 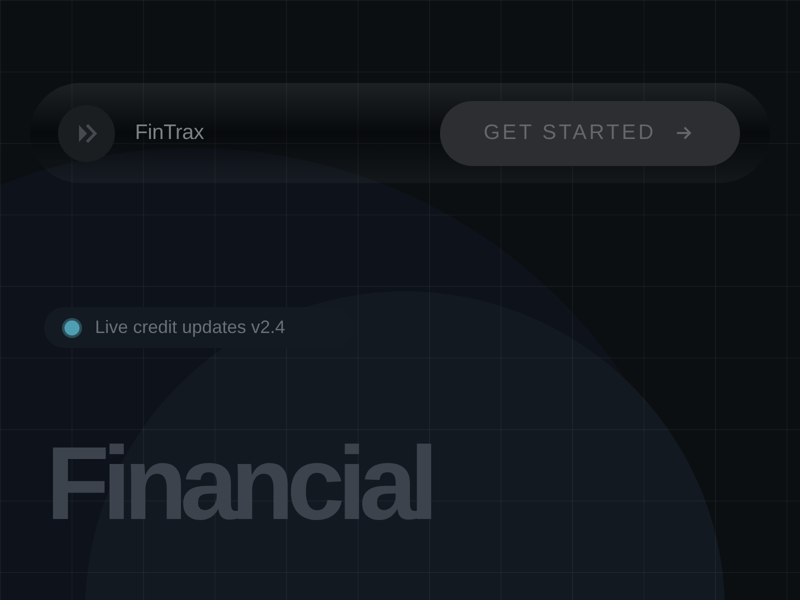 What do you see at coordinates (590, 133) in the screenshot?
I see `get-started-button: GET STARTED` at bounding box center [590, 133].